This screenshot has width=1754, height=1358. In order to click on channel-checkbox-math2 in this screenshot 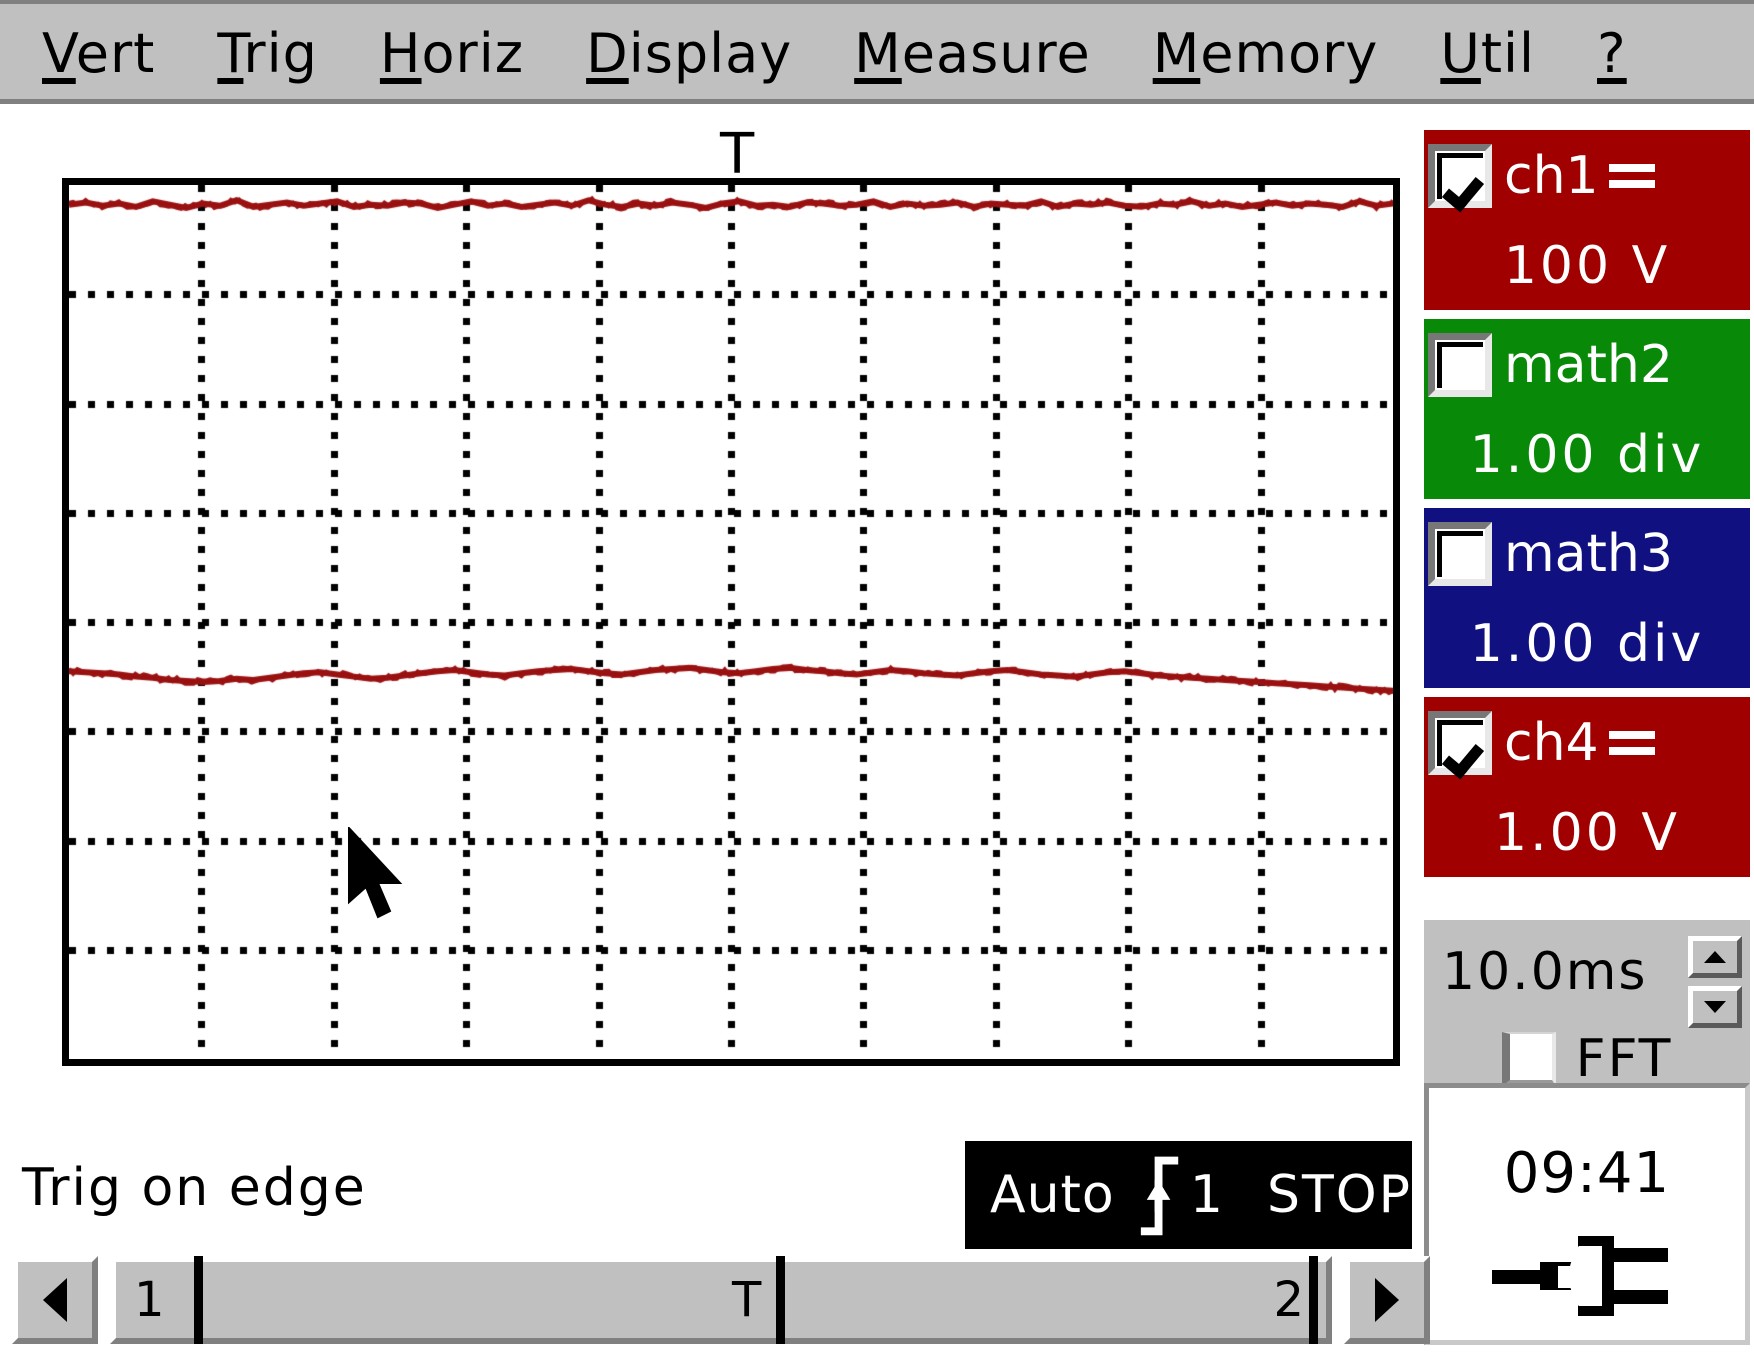, I will do `click(1460, 365)`.